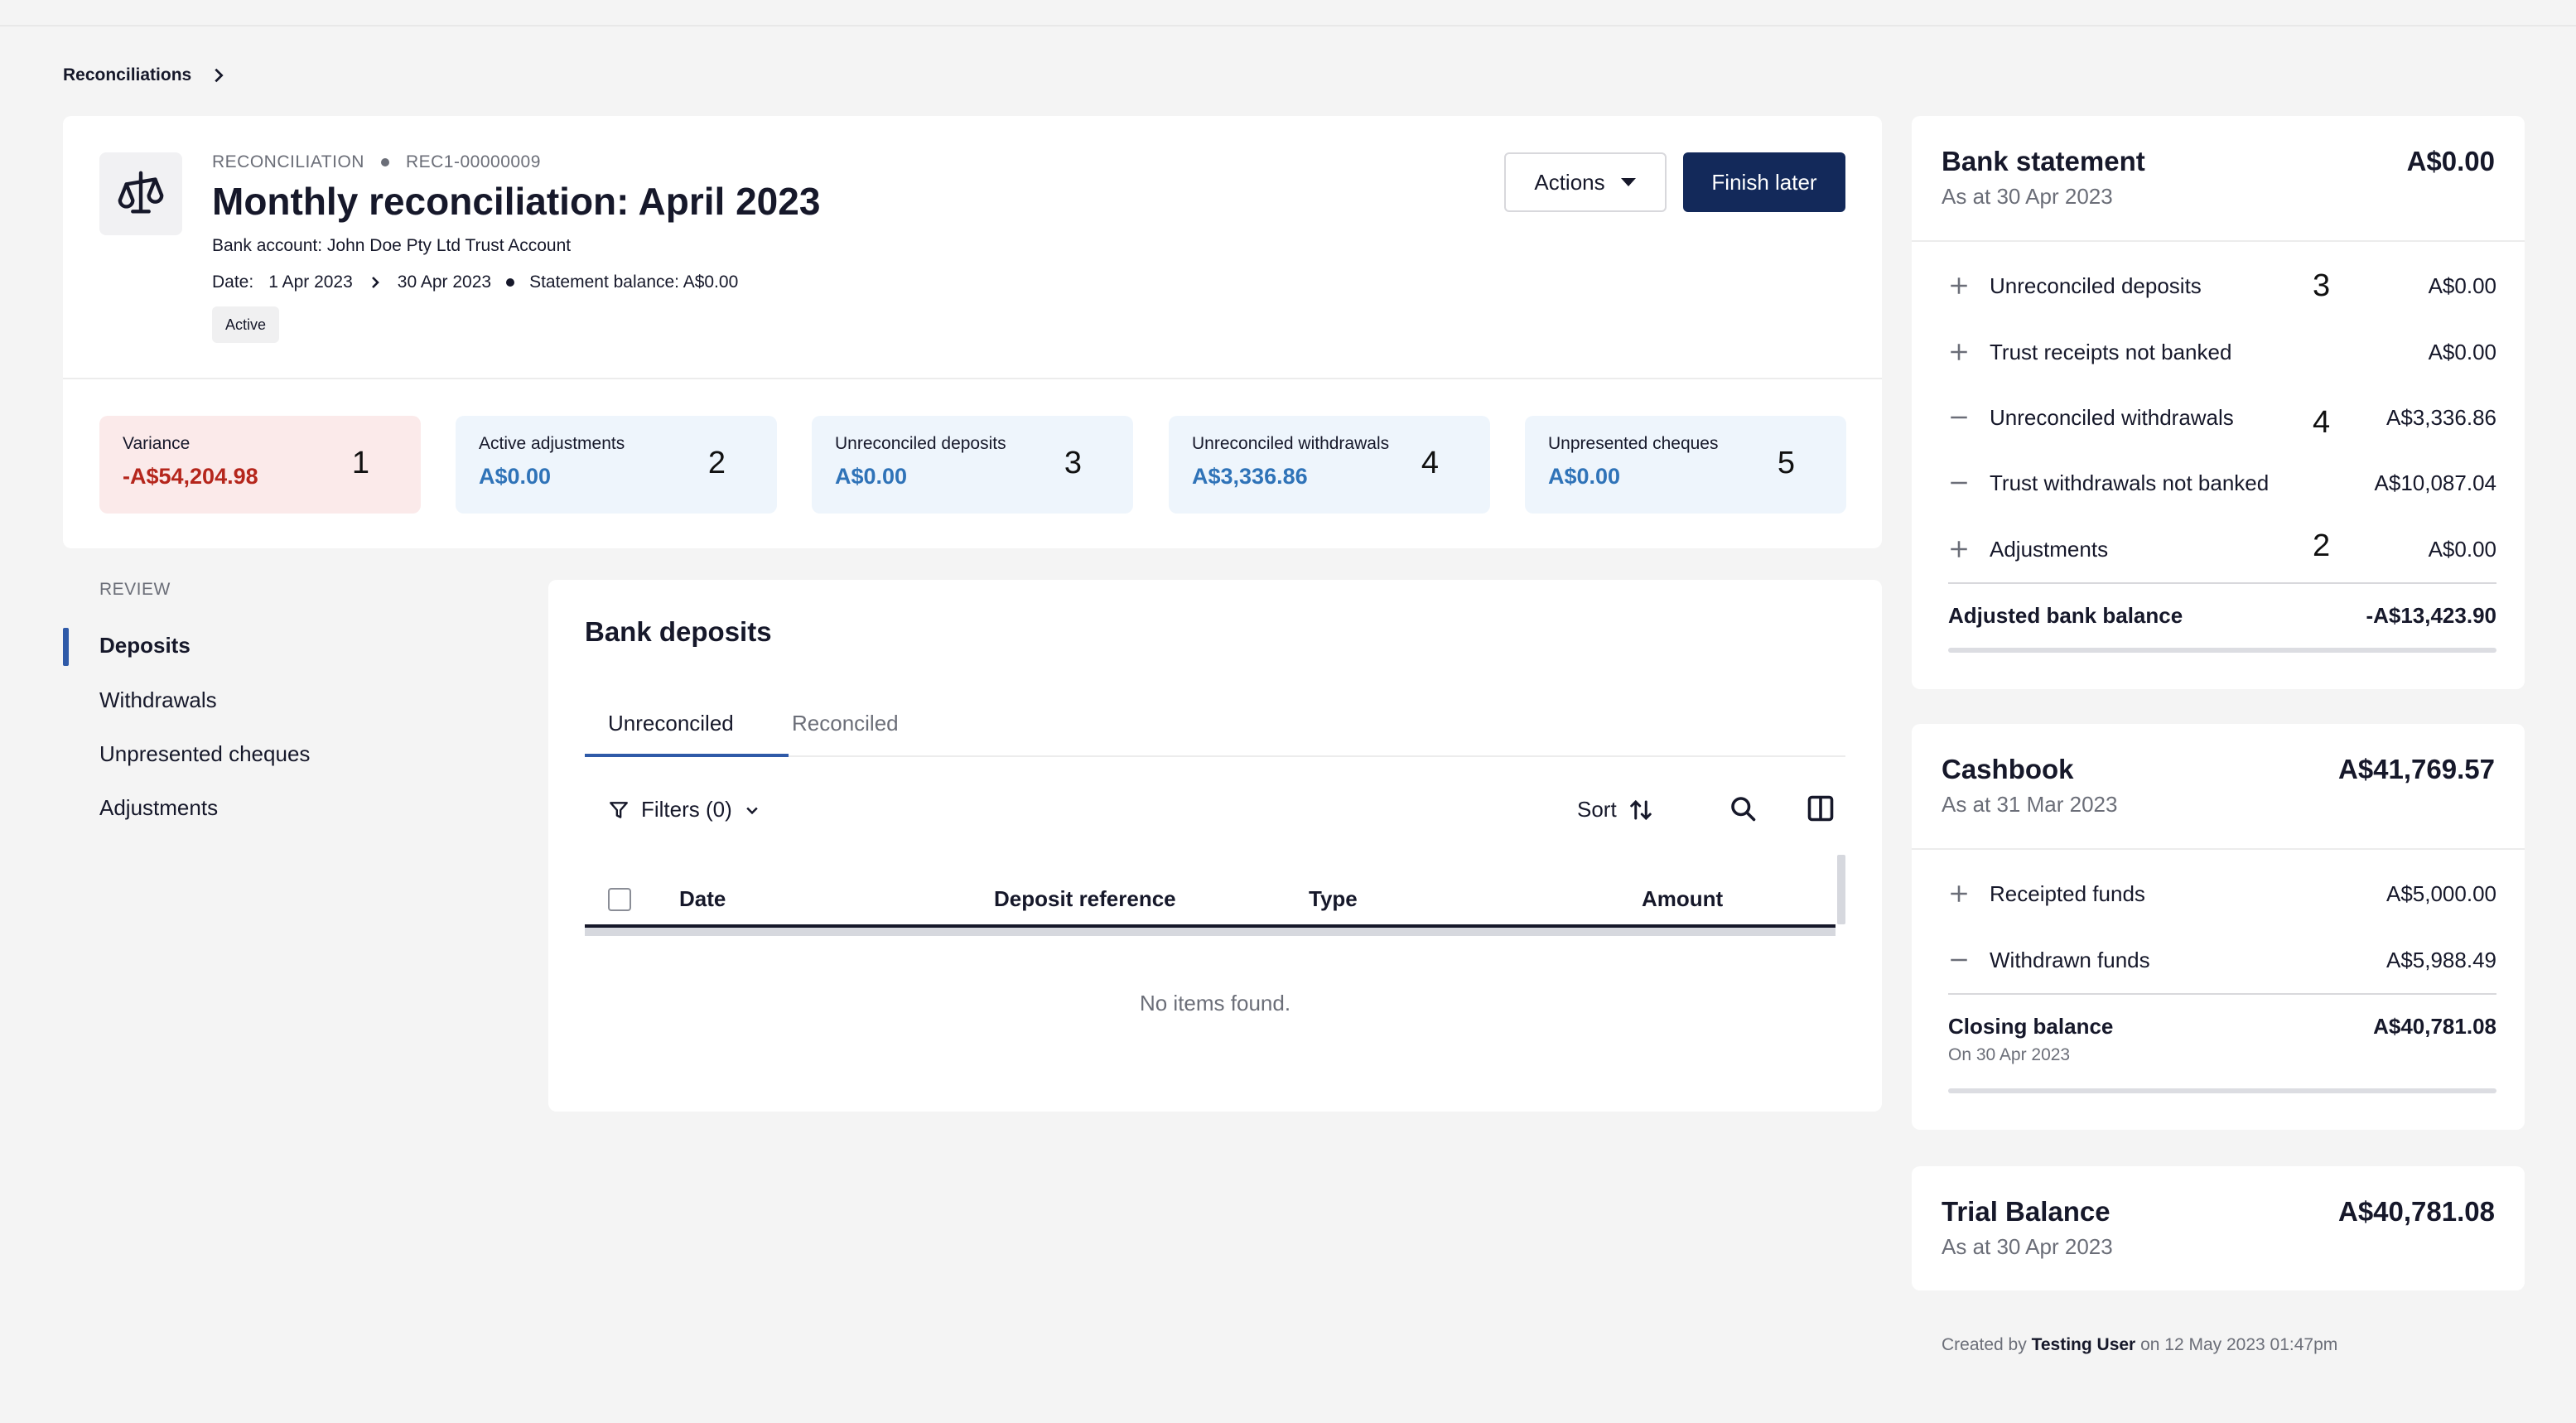 This screenshot has width=2576, height=1423. What do you see at coordinates (360, 463) in the screenshot?
I see `stat-number: 1` at bounding box center [360, 463].